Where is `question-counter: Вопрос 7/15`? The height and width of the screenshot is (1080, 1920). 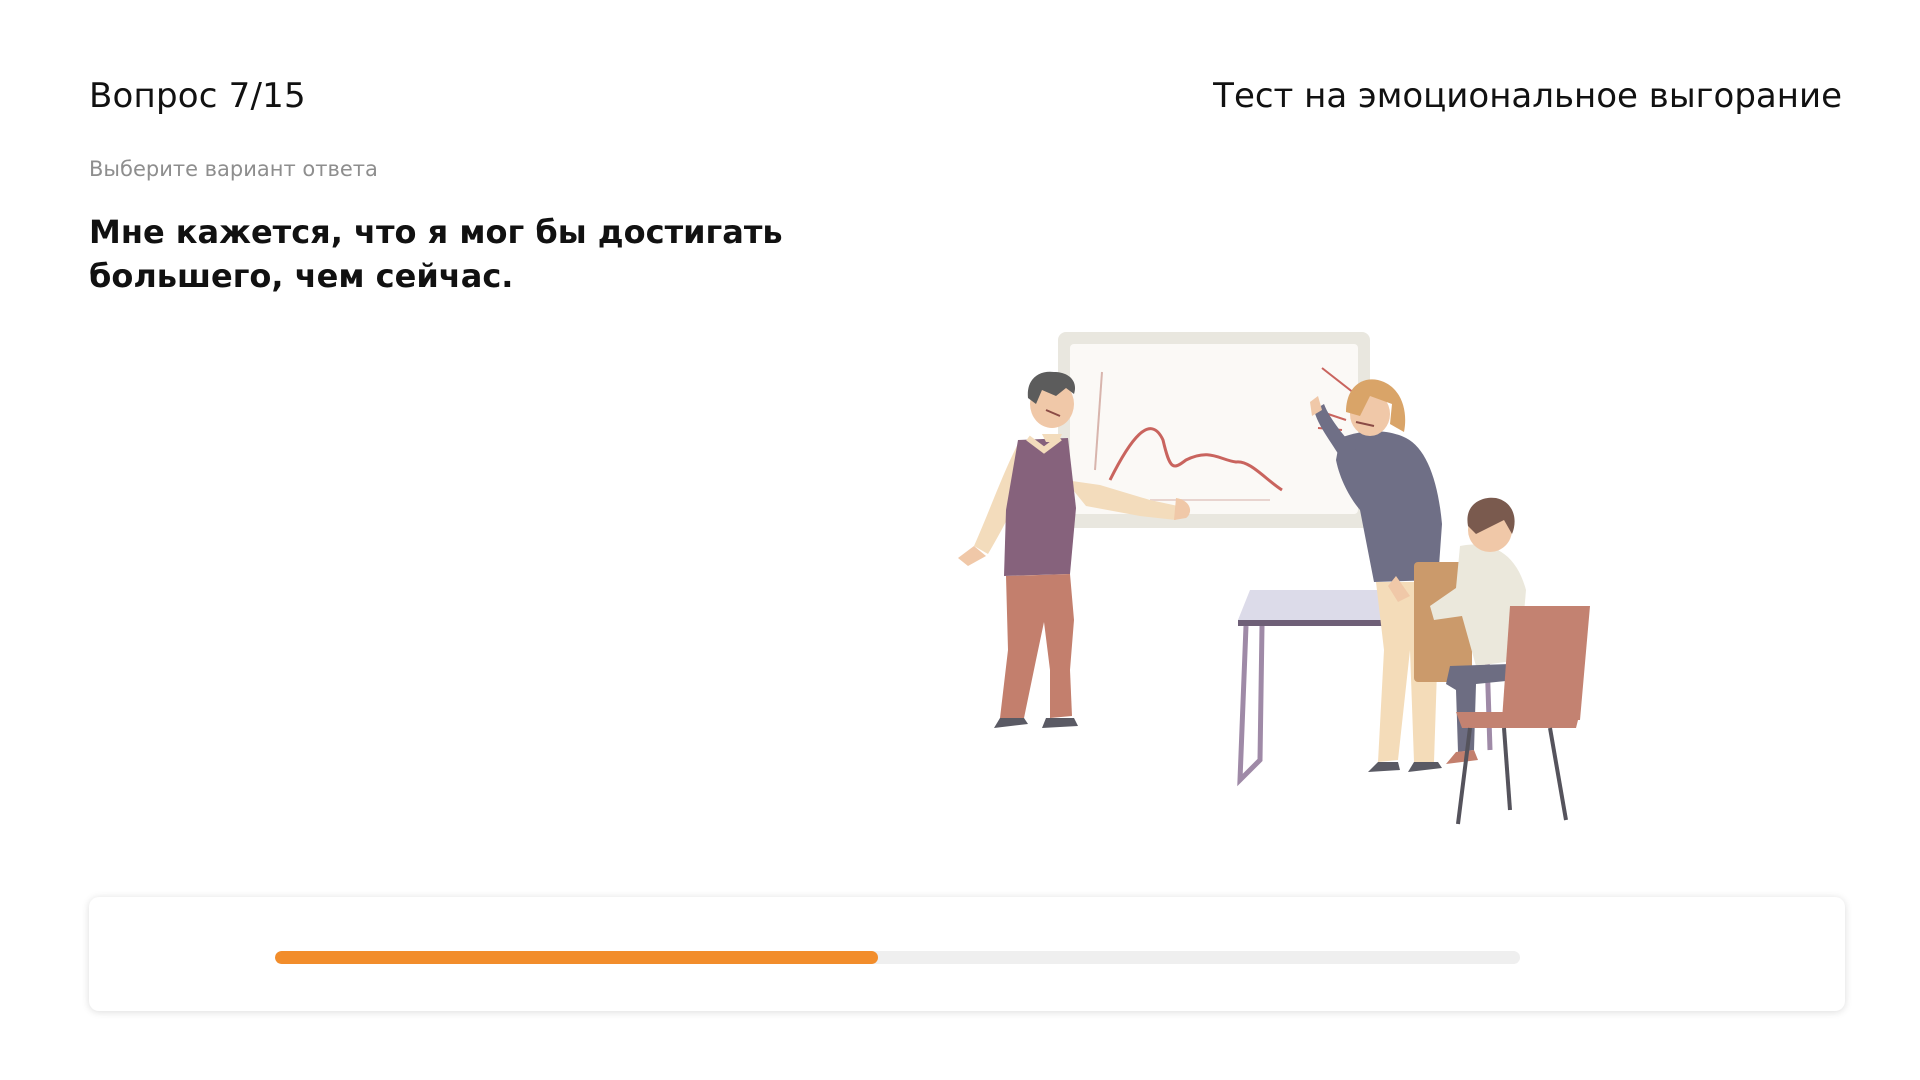
question-counter: Вопрос 7/15 is located at coordinates (197, 96).